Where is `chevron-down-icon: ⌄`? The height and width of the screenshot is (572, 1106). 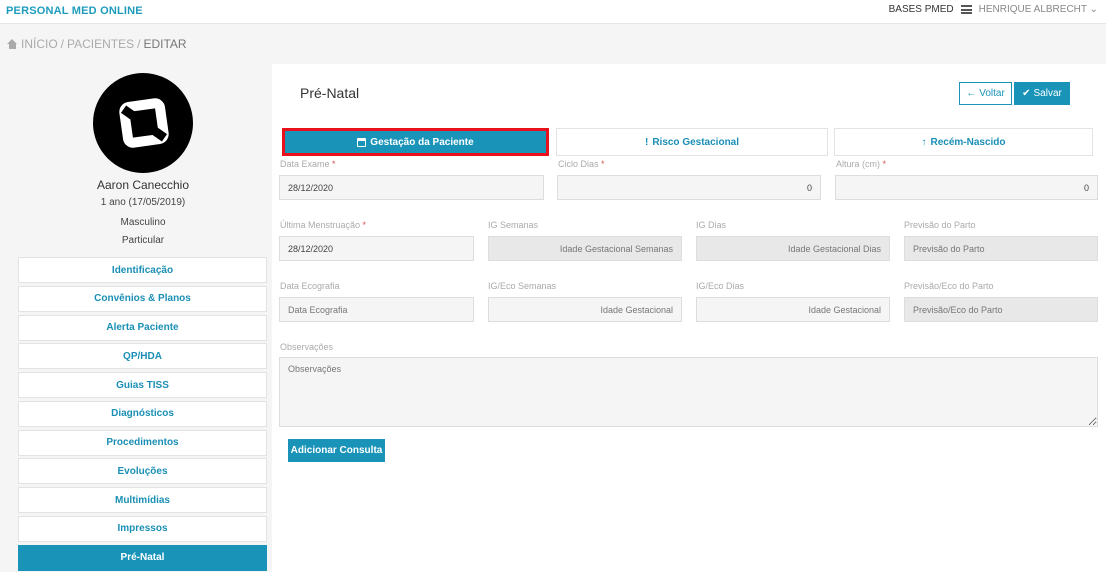 chevron-down-icon: ⌄ is located at coordinates (1093, 9).